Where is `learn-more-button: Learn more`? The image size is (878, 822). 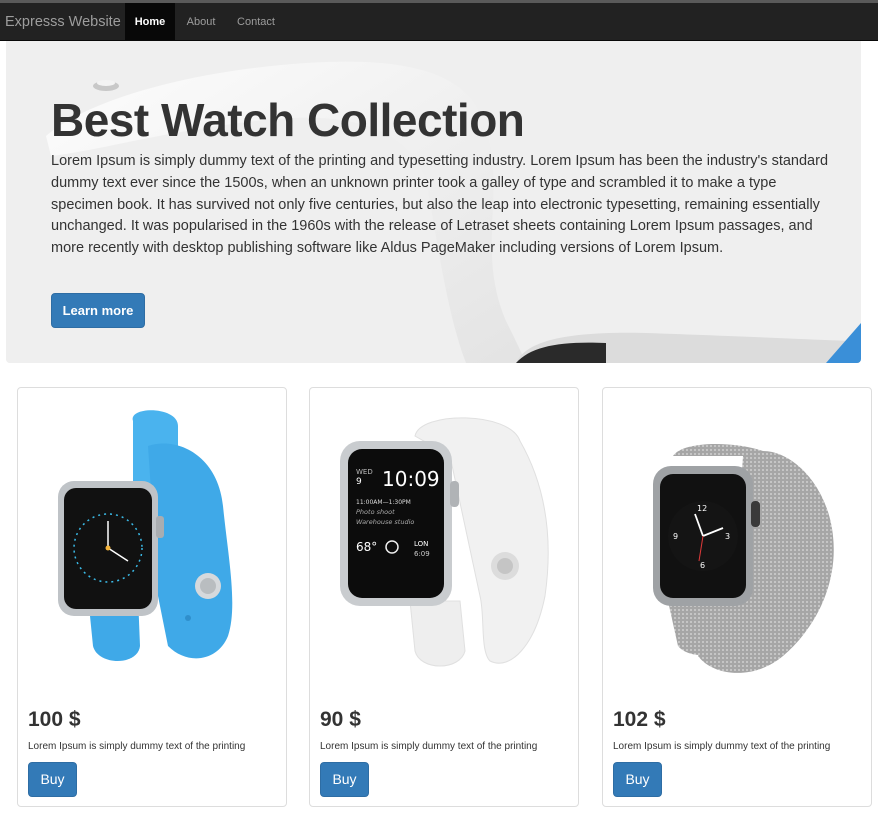
learn-more-button: Learn more is located at coordinates (98, 310).